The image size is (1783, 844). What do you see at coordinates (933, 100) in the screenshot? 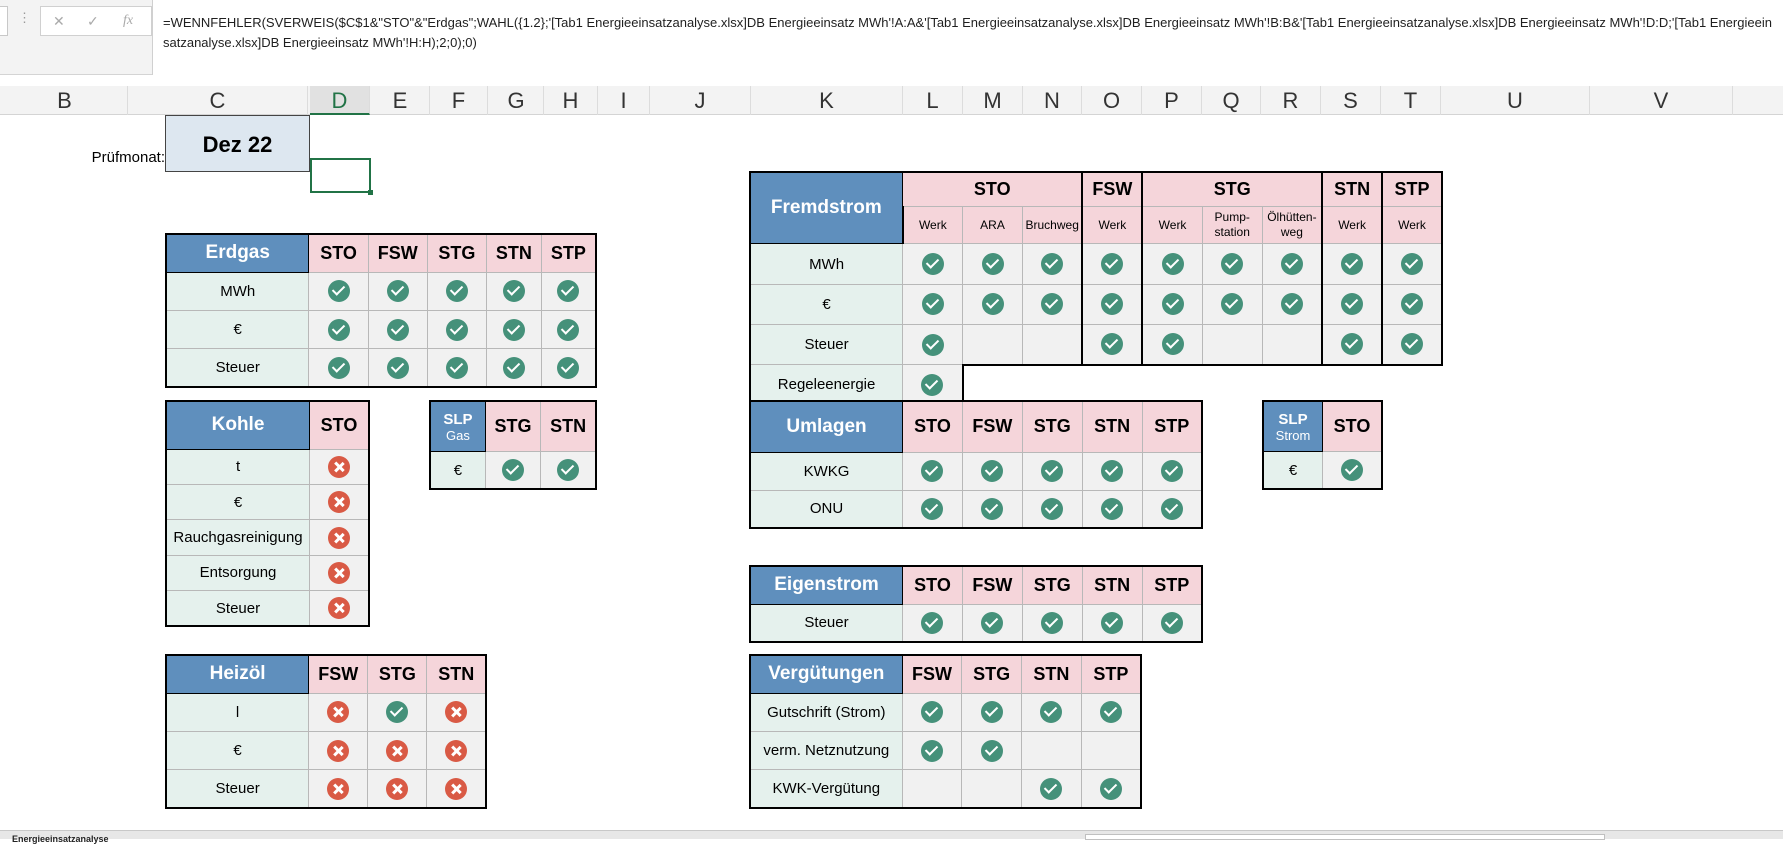
I see `column-header-l: L` at bounding box center [933, 100].